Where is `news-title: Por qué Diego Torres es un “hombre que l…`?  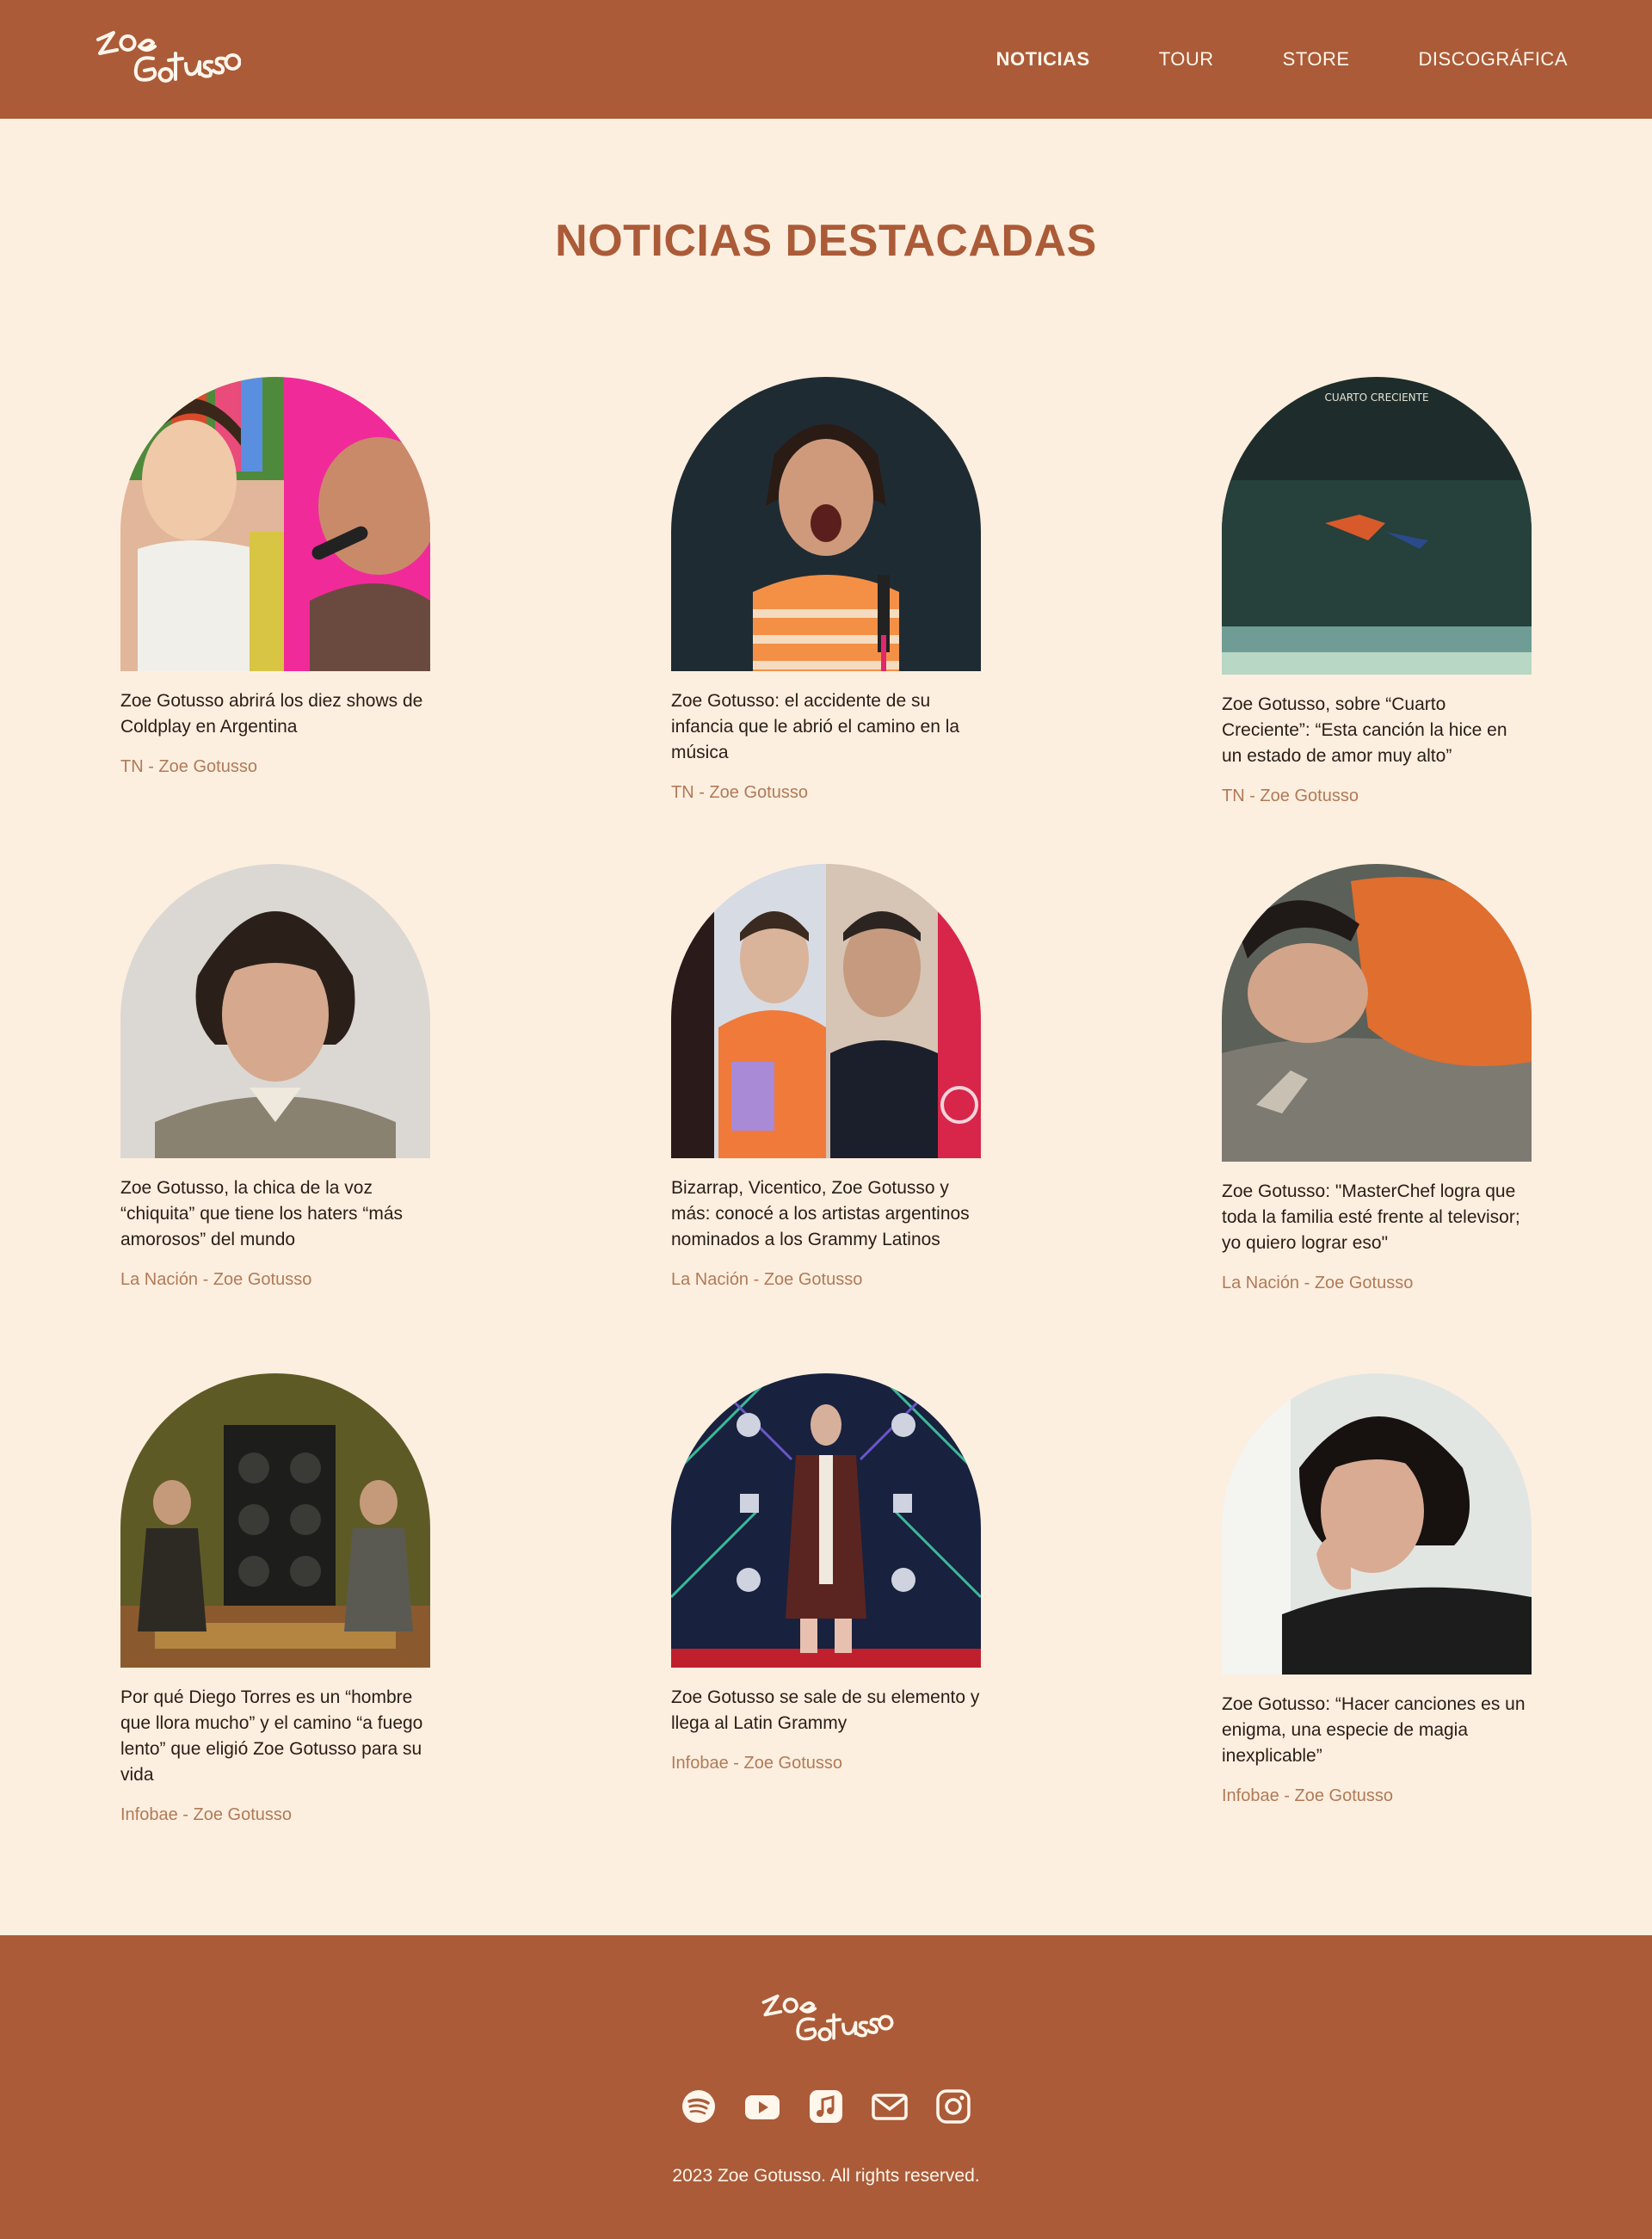
news-title: Por qué Diego Torres es un “hombre que l… is located at coordinates (275, 1736).